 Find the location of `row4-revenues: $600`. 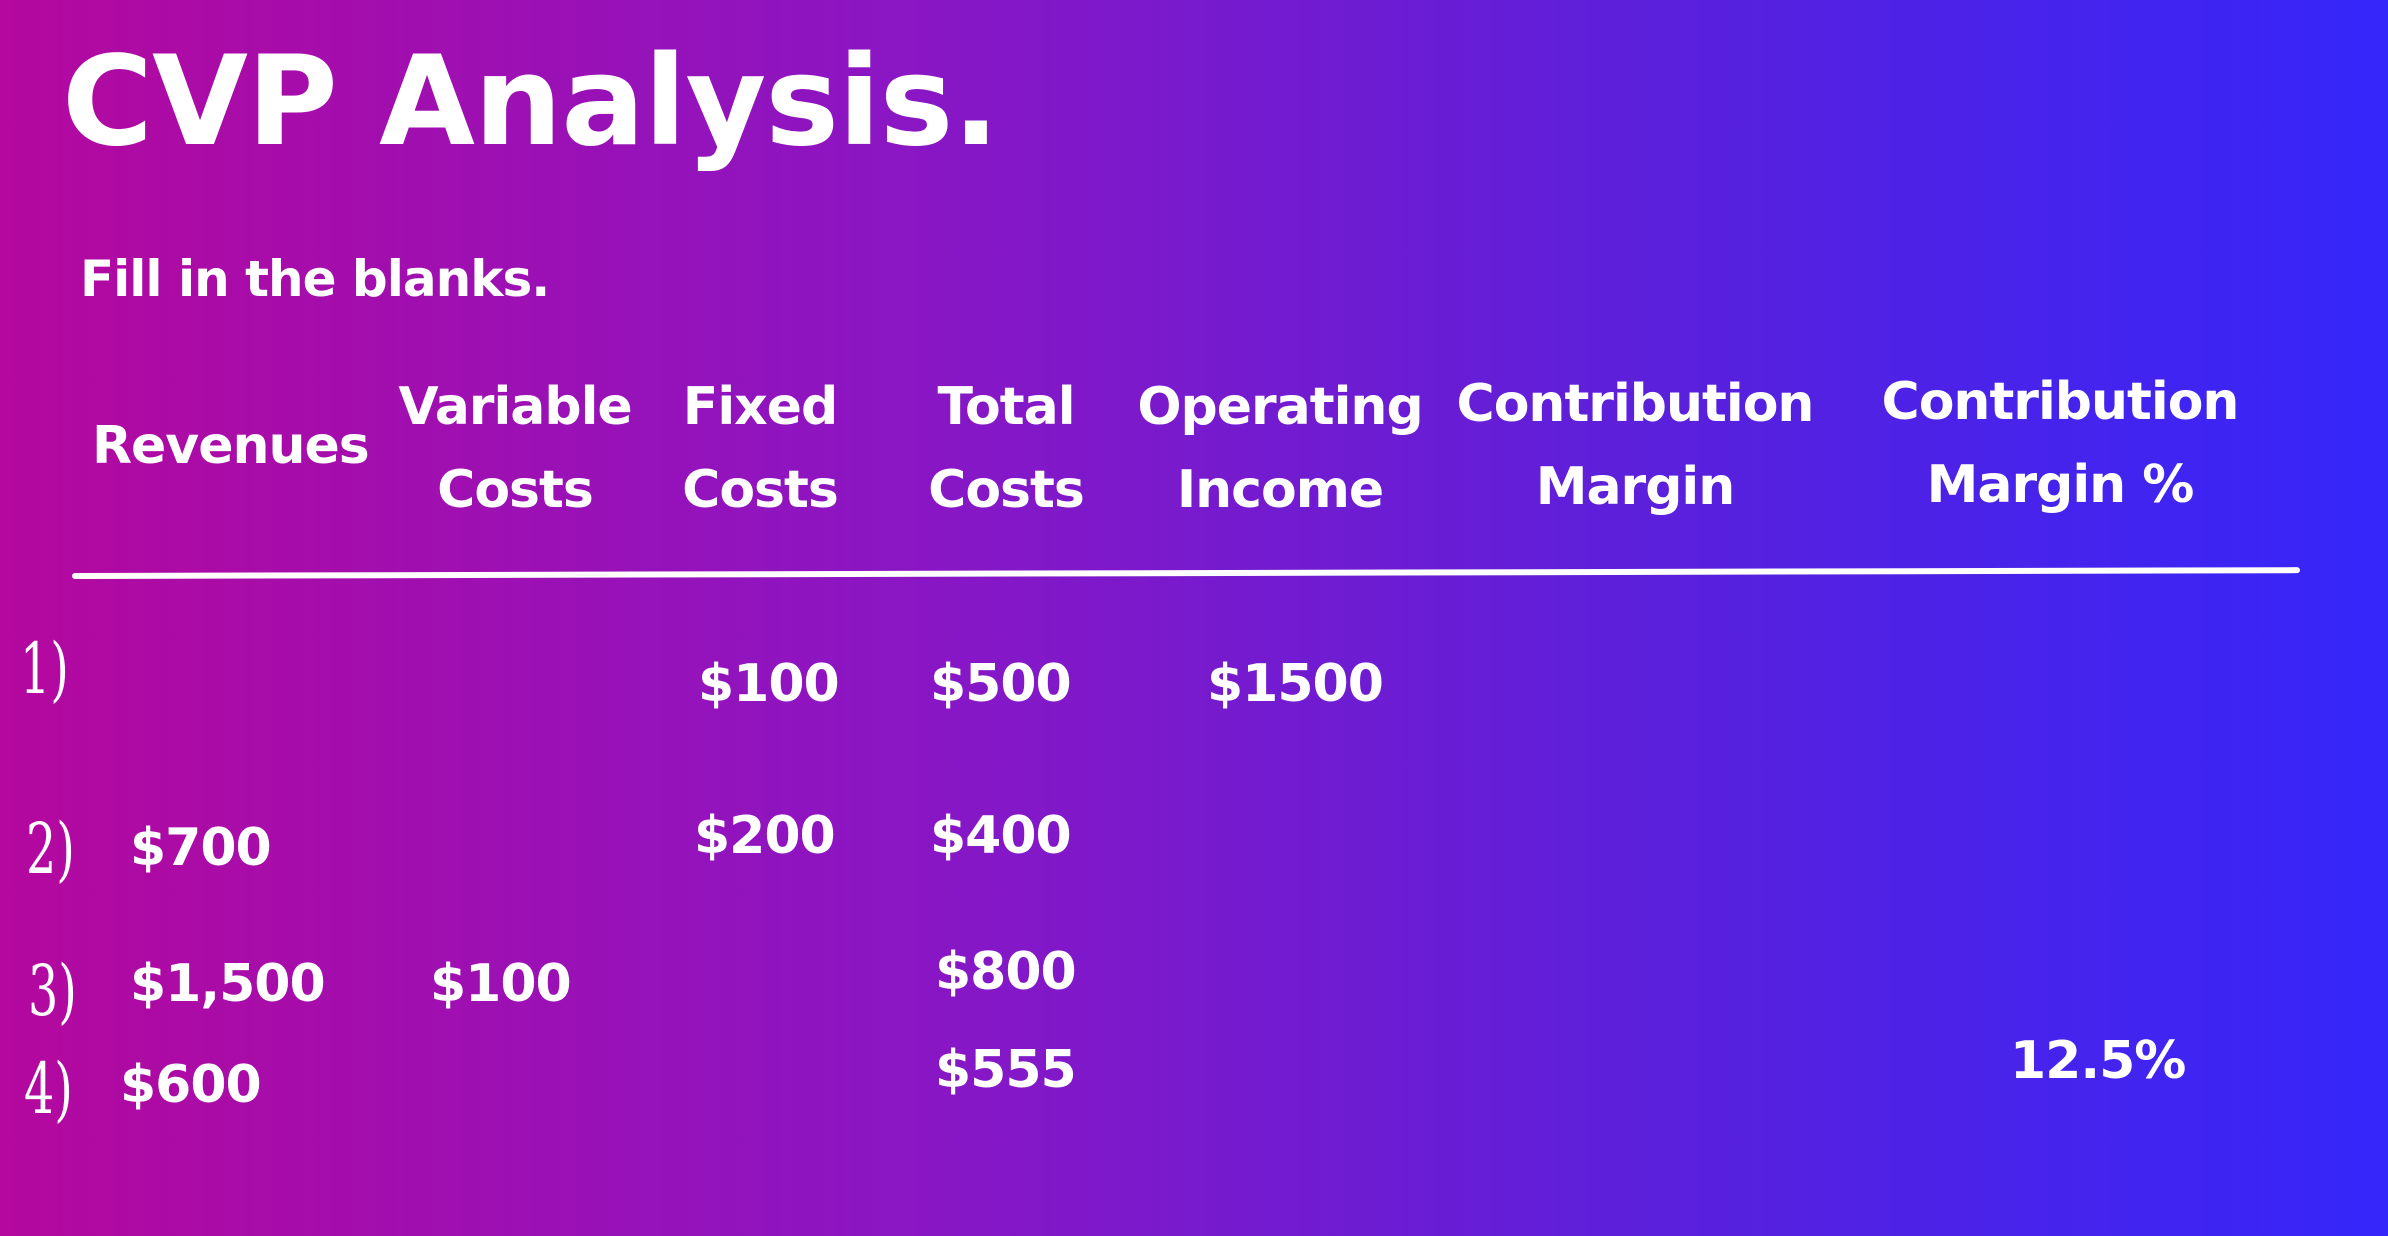

row4-revenues: $600 is located at coordinates (191, 1085).